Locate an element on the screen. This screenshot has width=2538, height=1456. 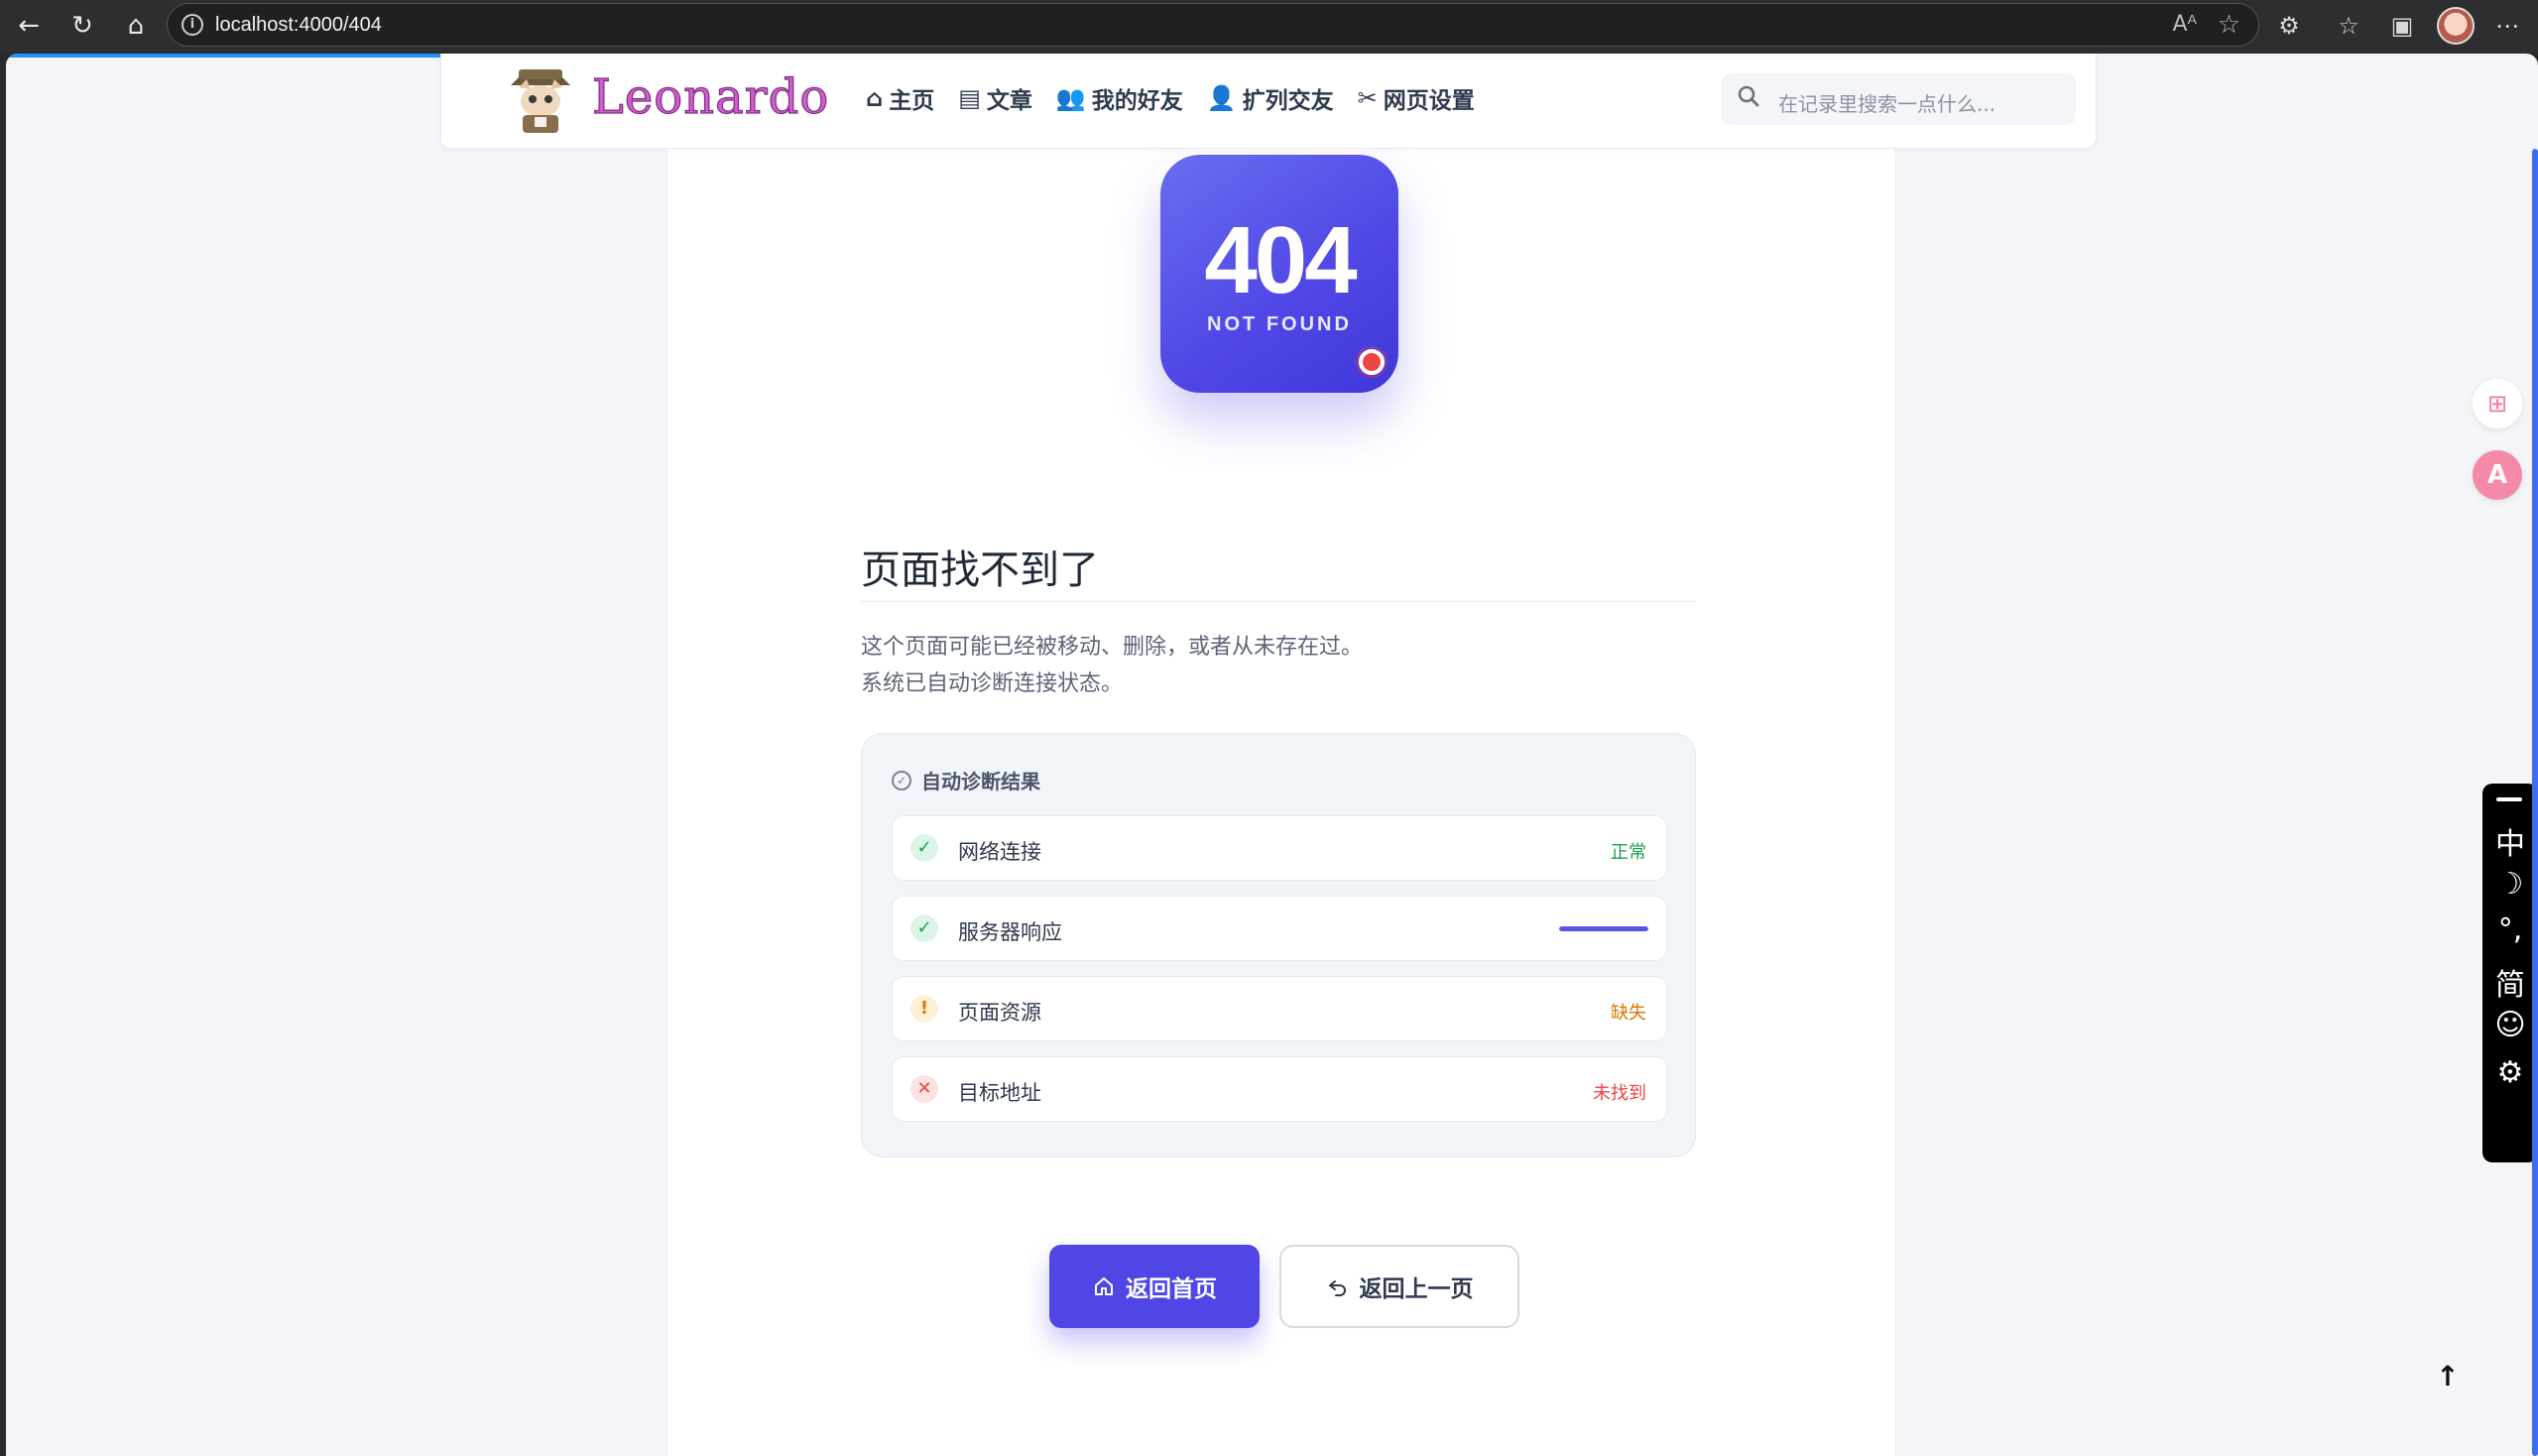
back-icon: ← is located at coordinates (29, 26).